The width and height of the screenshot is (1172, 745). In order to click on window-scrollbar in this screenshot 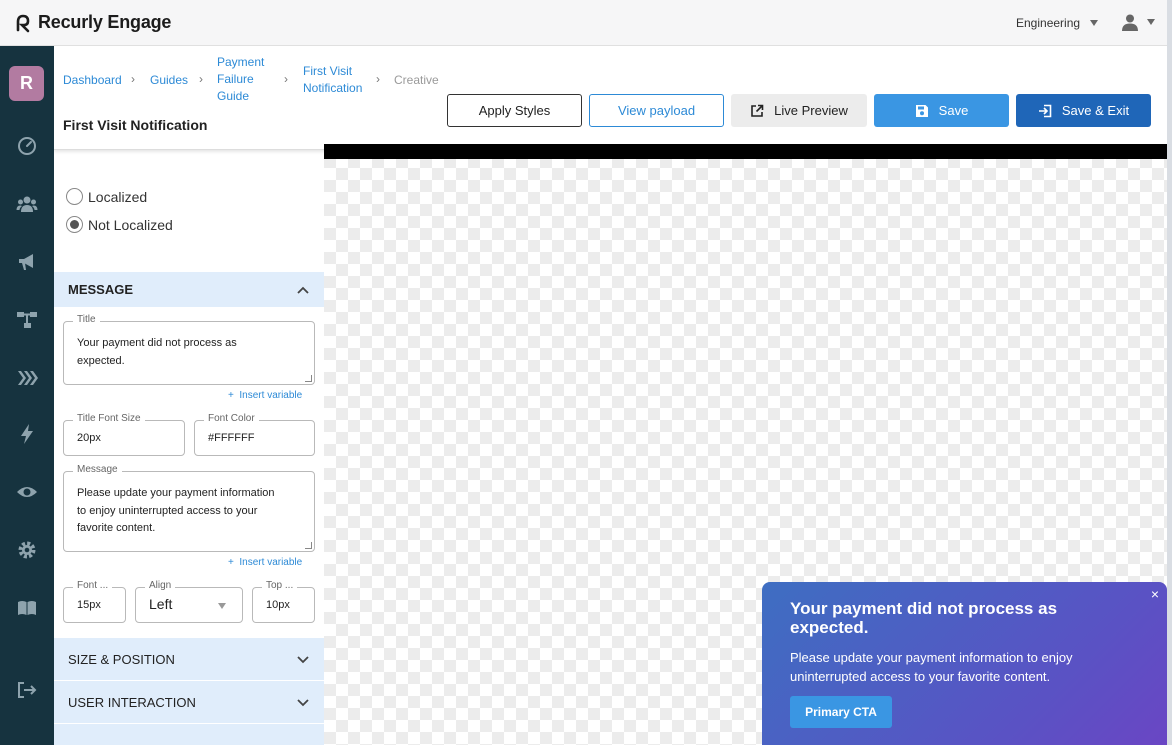, I will do `click(1169, 372)`.